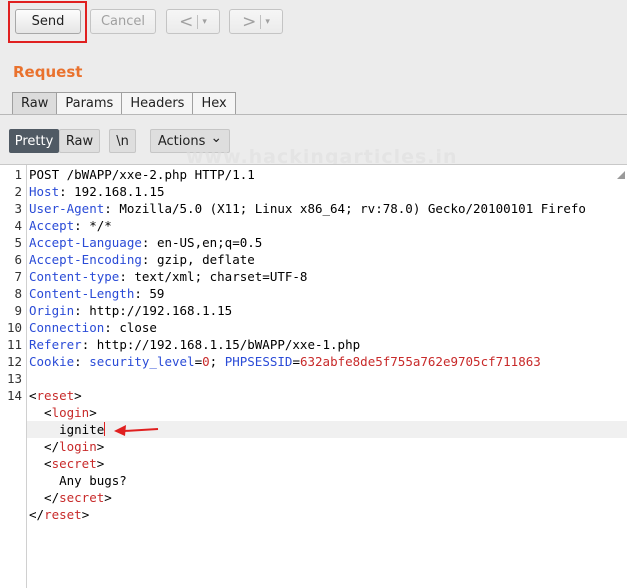  What do you see at coordinates (14, 395) in the screenshot?
I see `line-number: 14` at bounding box center [14, 395].